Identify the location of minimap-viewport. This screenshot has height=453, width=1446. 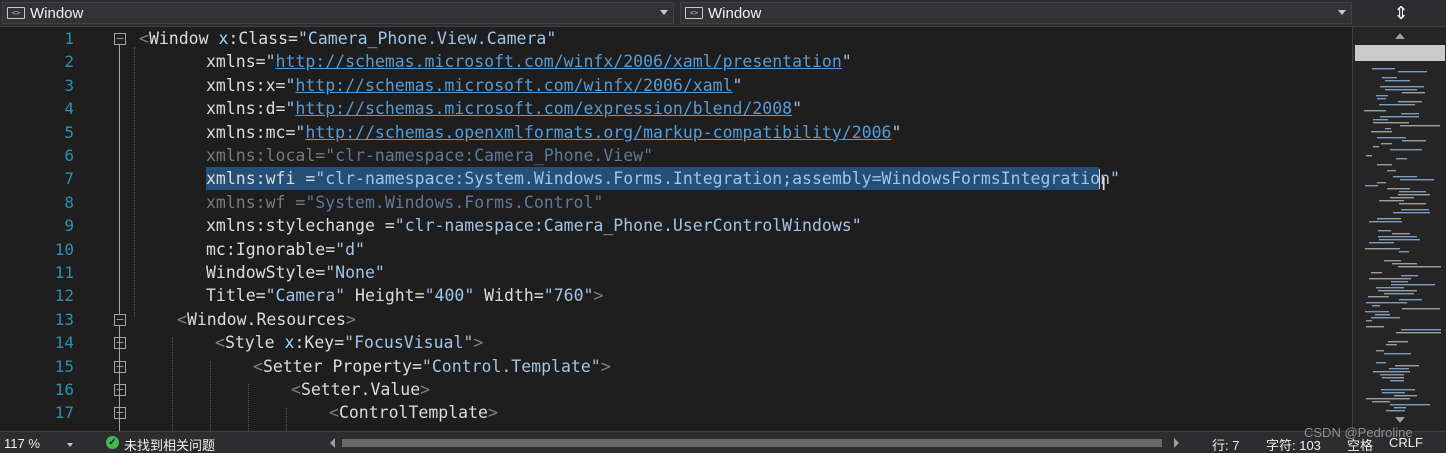
(1400, 53).